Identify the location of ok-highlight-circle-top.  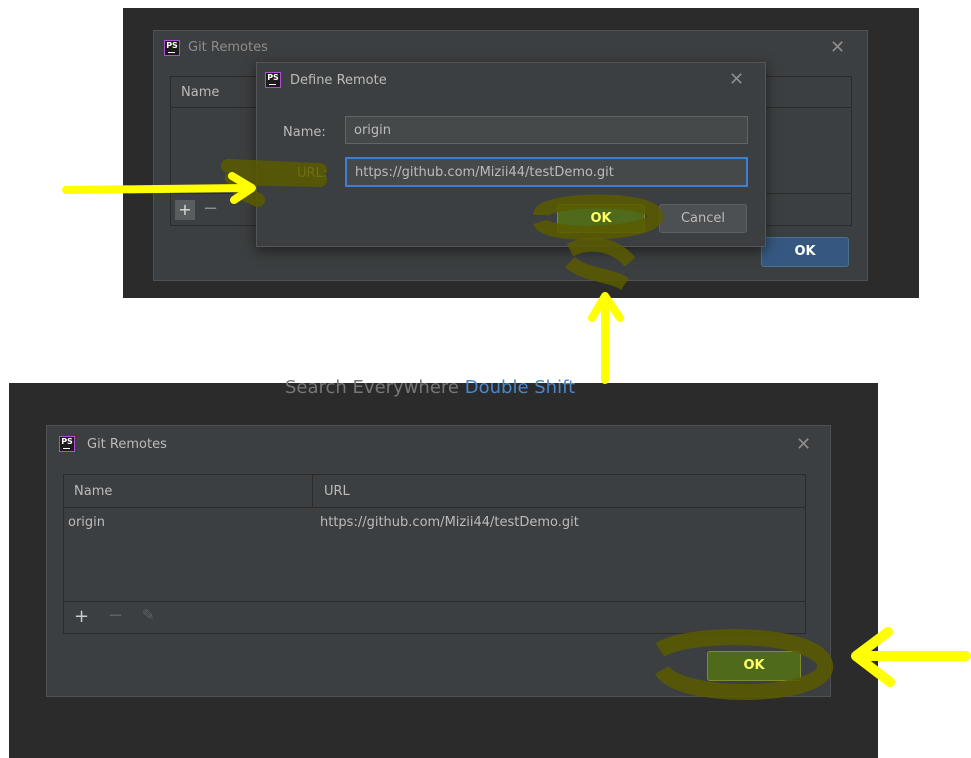
(598, 217).